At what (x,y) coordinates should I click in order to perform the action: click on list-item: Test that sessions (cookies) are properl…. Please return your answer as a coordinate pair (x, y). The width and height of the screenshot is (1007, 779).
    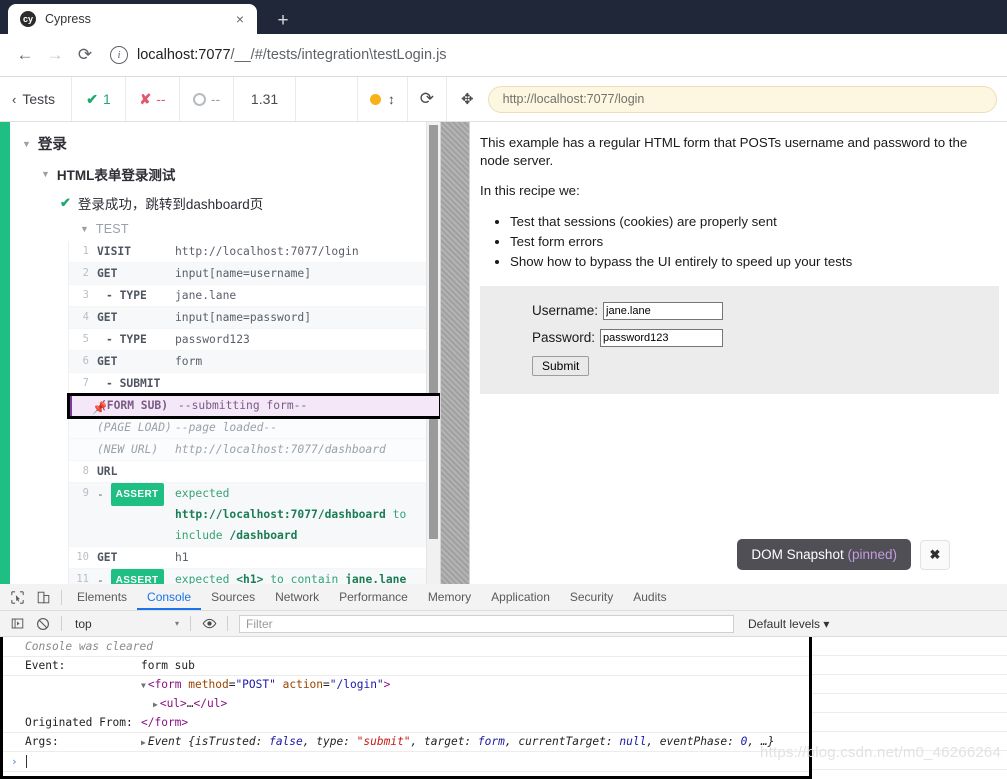
    Looking at the image, I should click on (754, 222).